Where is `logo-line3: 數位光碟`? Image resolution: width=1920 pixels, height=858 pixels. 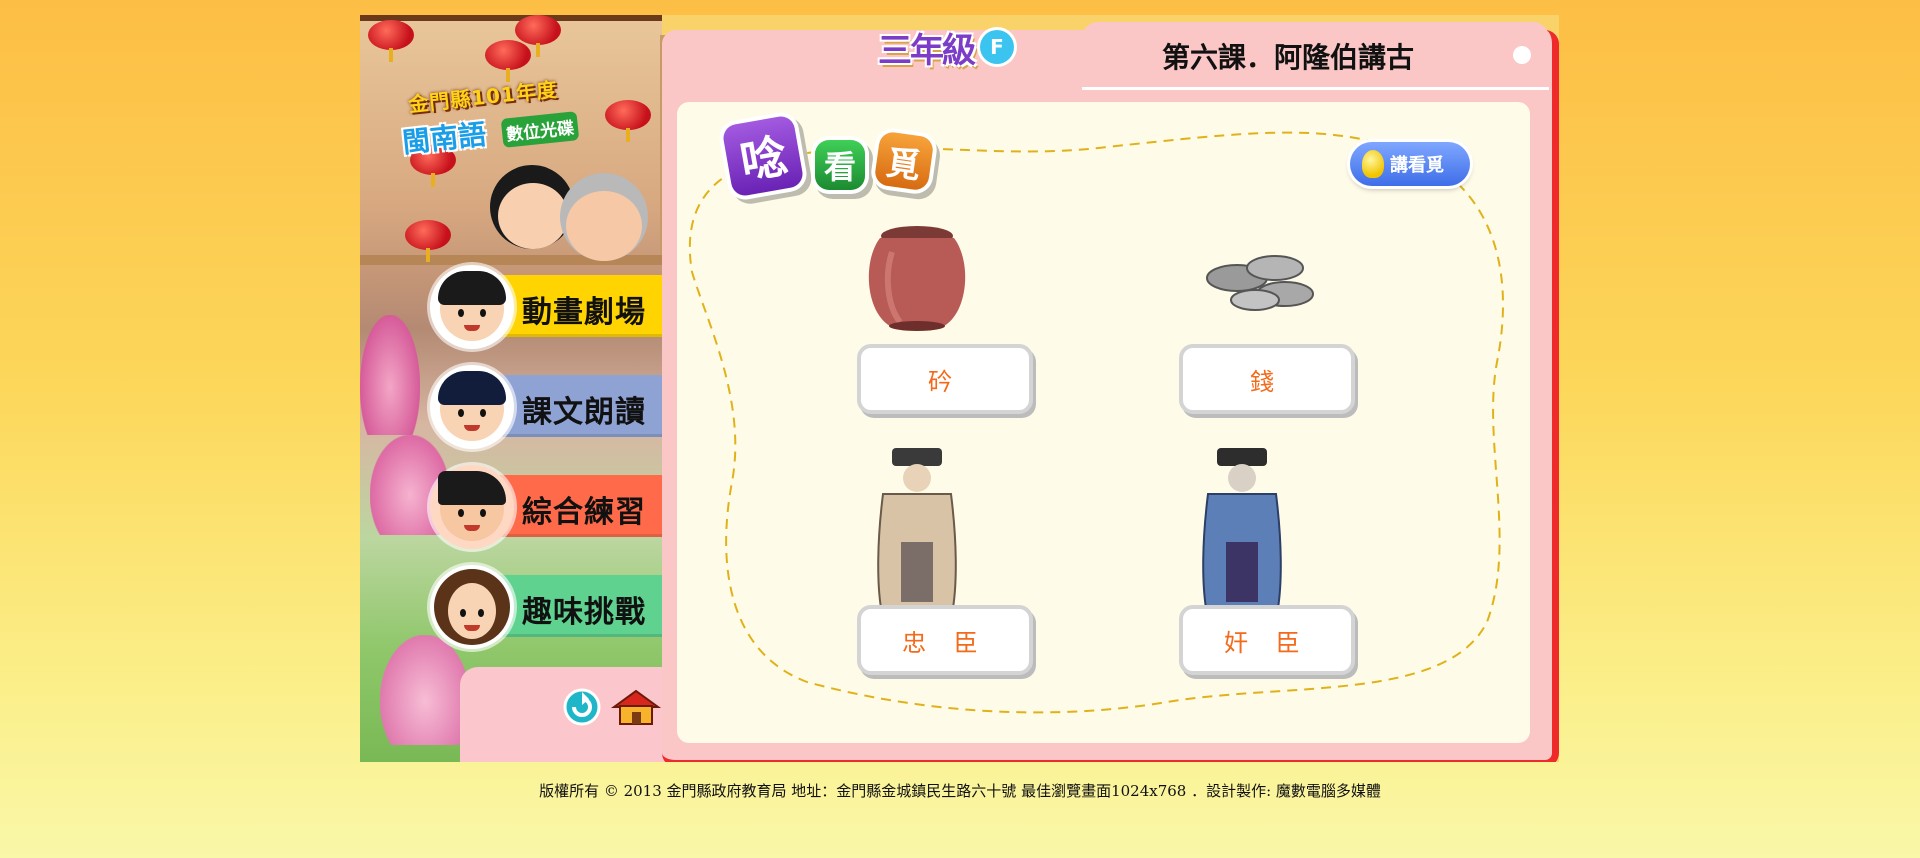
logo-line3: 數位光碟 is located at coordinates (540, 129).